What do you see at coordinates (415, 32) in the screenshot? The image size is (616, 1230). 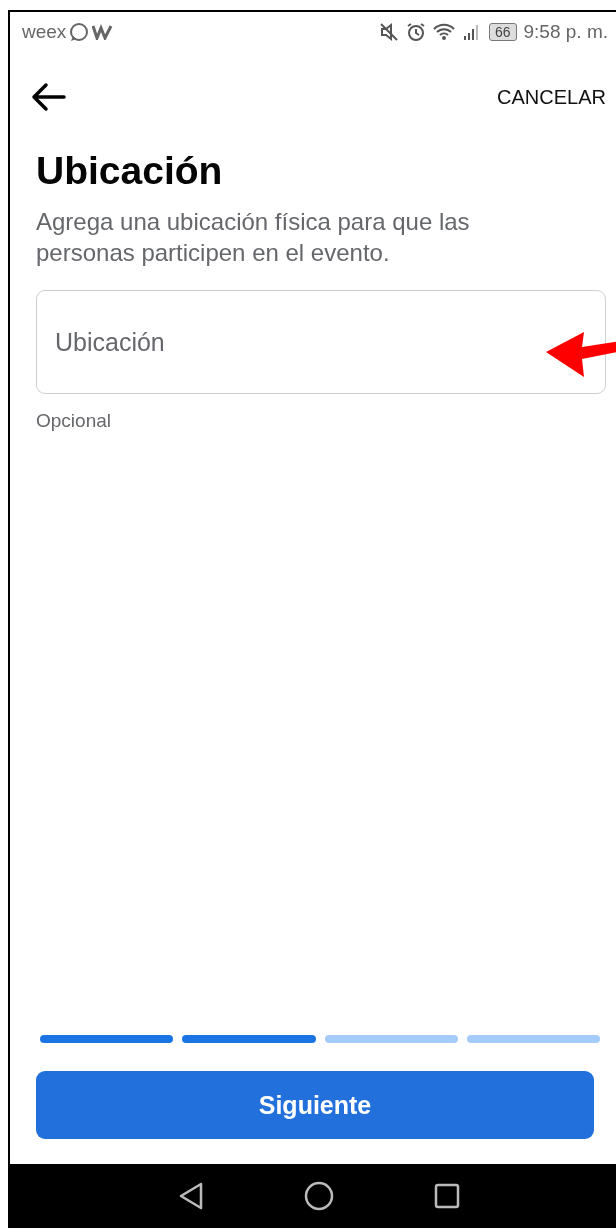 I see `alarm-icon` at bounding box center [415, 32].